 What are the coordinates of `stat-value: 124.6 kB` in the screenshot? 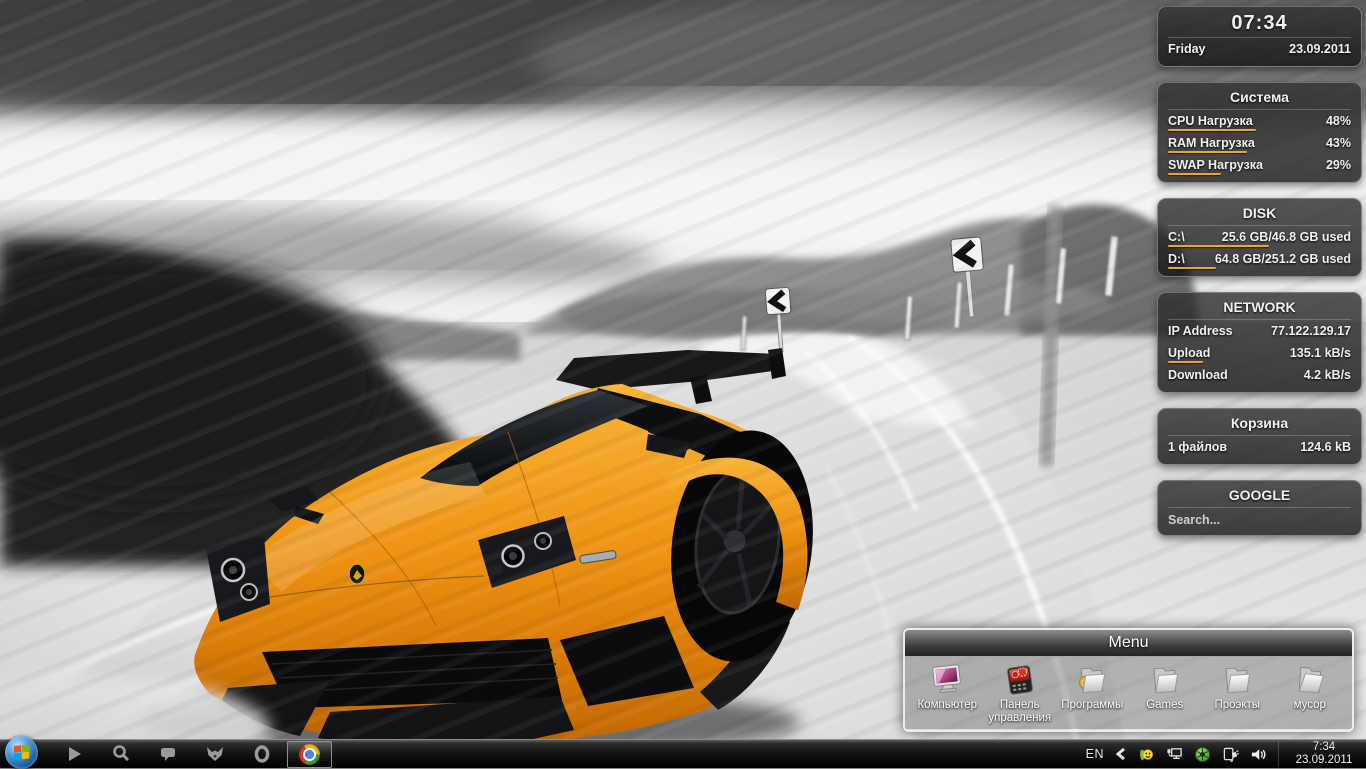 It's located at (1325, 447).